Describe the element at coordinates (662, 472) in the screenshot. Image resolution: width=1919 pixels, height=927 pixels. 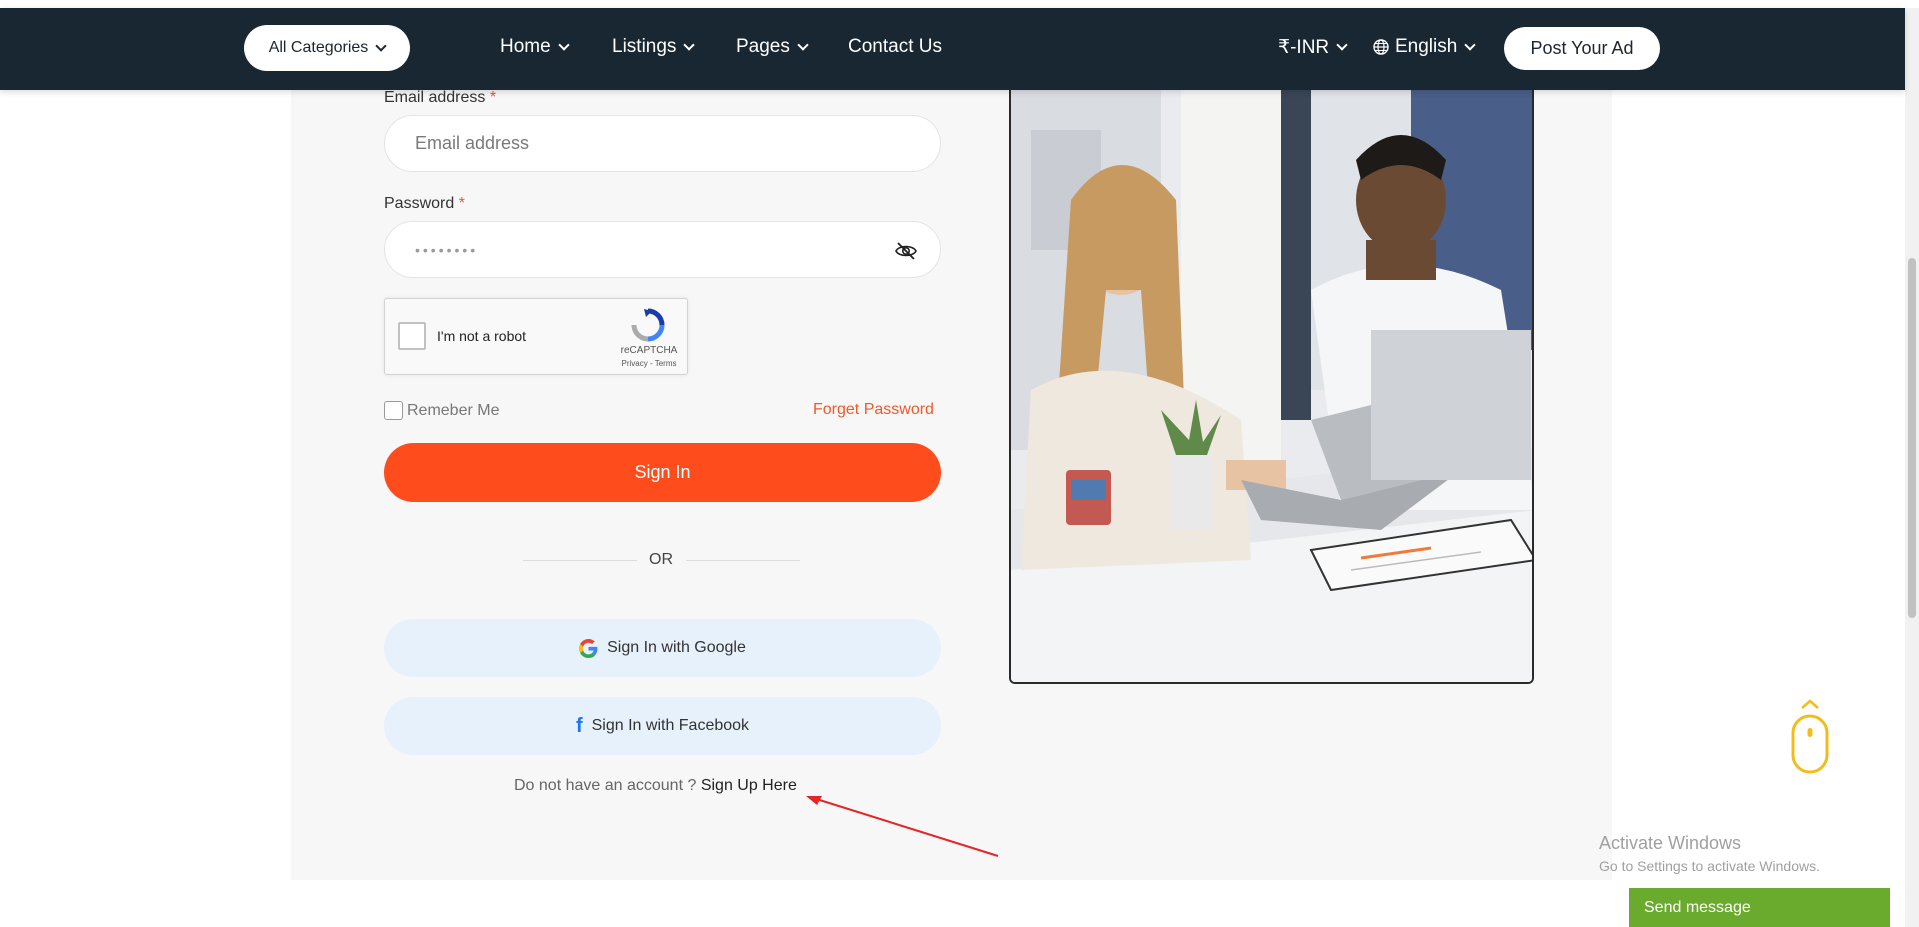
I see `signin-button: Sign In` at that location.